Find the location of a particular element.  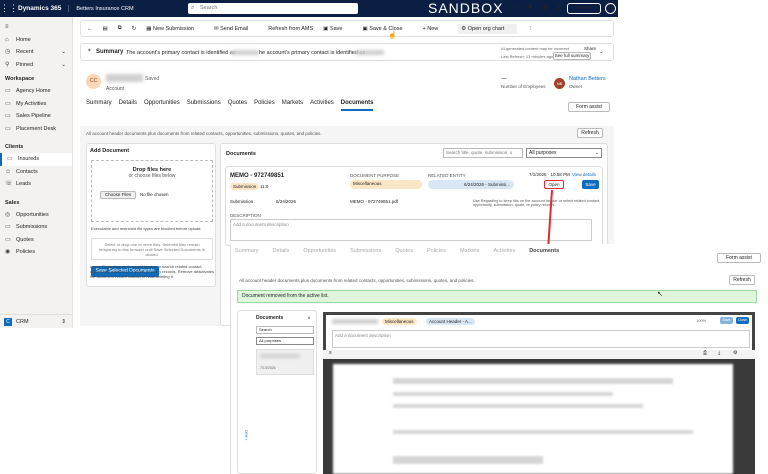

new-button: + New is located at coordinates (436, 29).